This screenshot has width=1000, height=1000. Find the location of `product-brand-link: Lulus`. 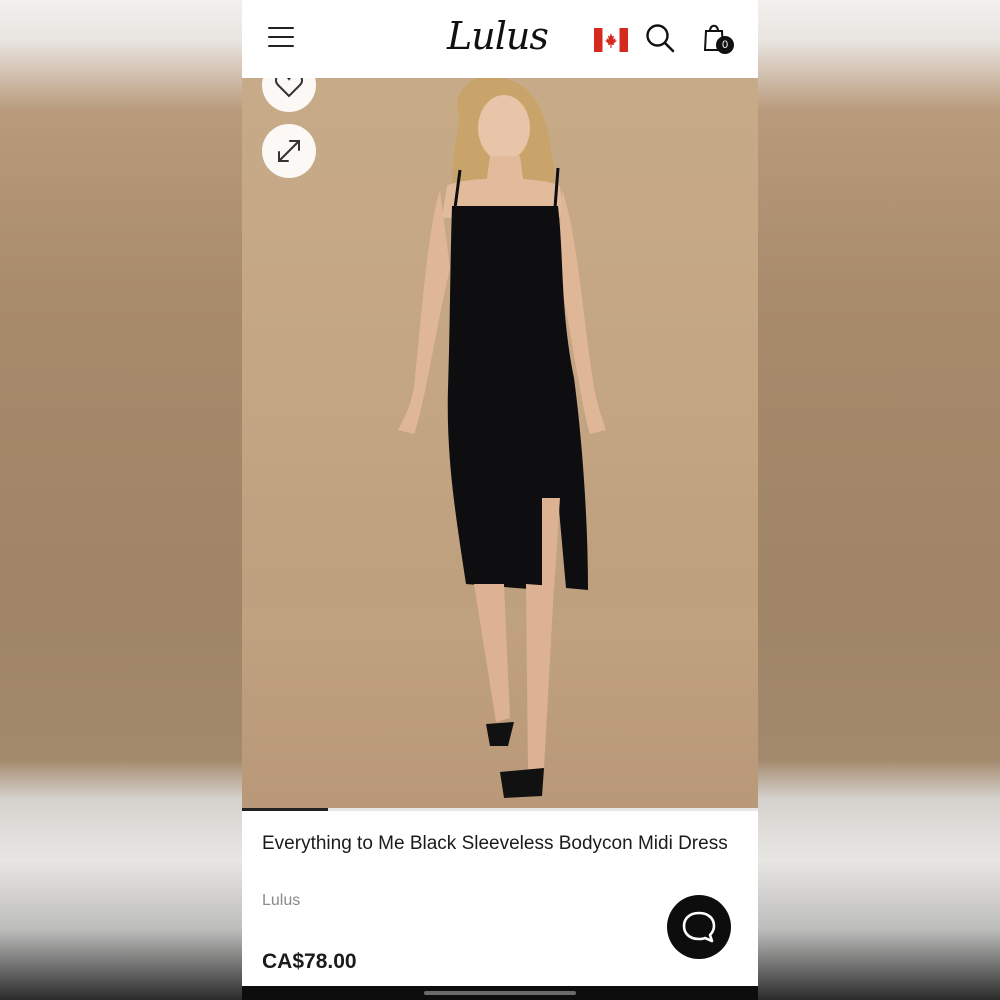

product-brand-link: Lulus is located at coordinates (281, 901).